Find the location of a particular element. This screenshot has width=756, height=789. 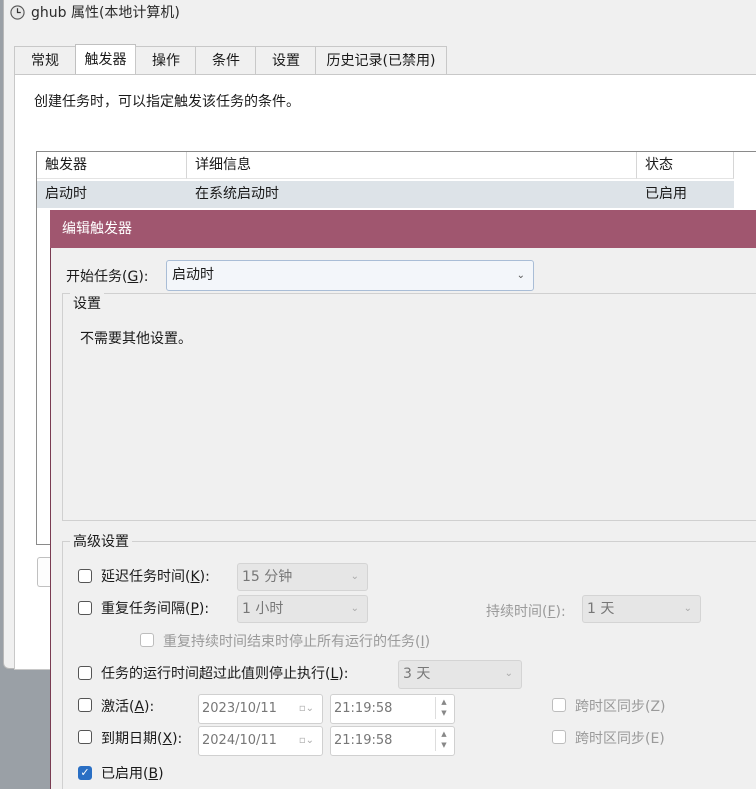

dialog-title: 编辑触发器 is located at coordinates (403, 229).